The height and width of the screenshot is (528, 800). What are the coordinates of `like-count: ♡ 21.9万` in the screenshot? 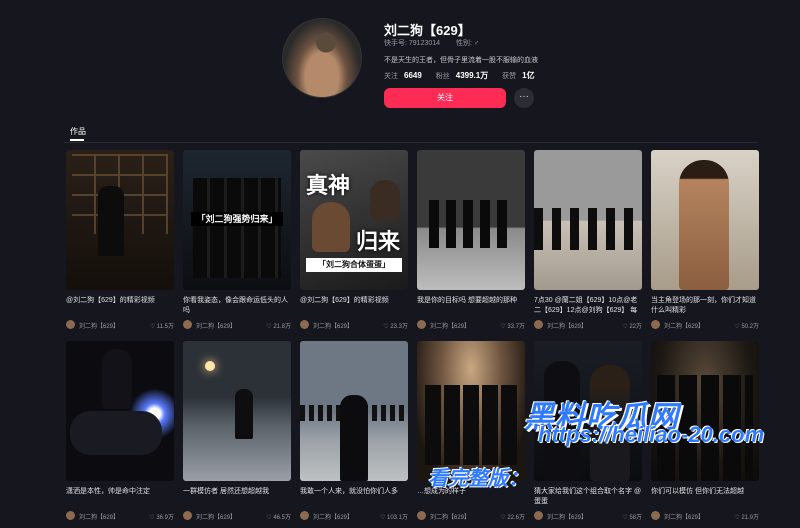 It's located at (746, 518).